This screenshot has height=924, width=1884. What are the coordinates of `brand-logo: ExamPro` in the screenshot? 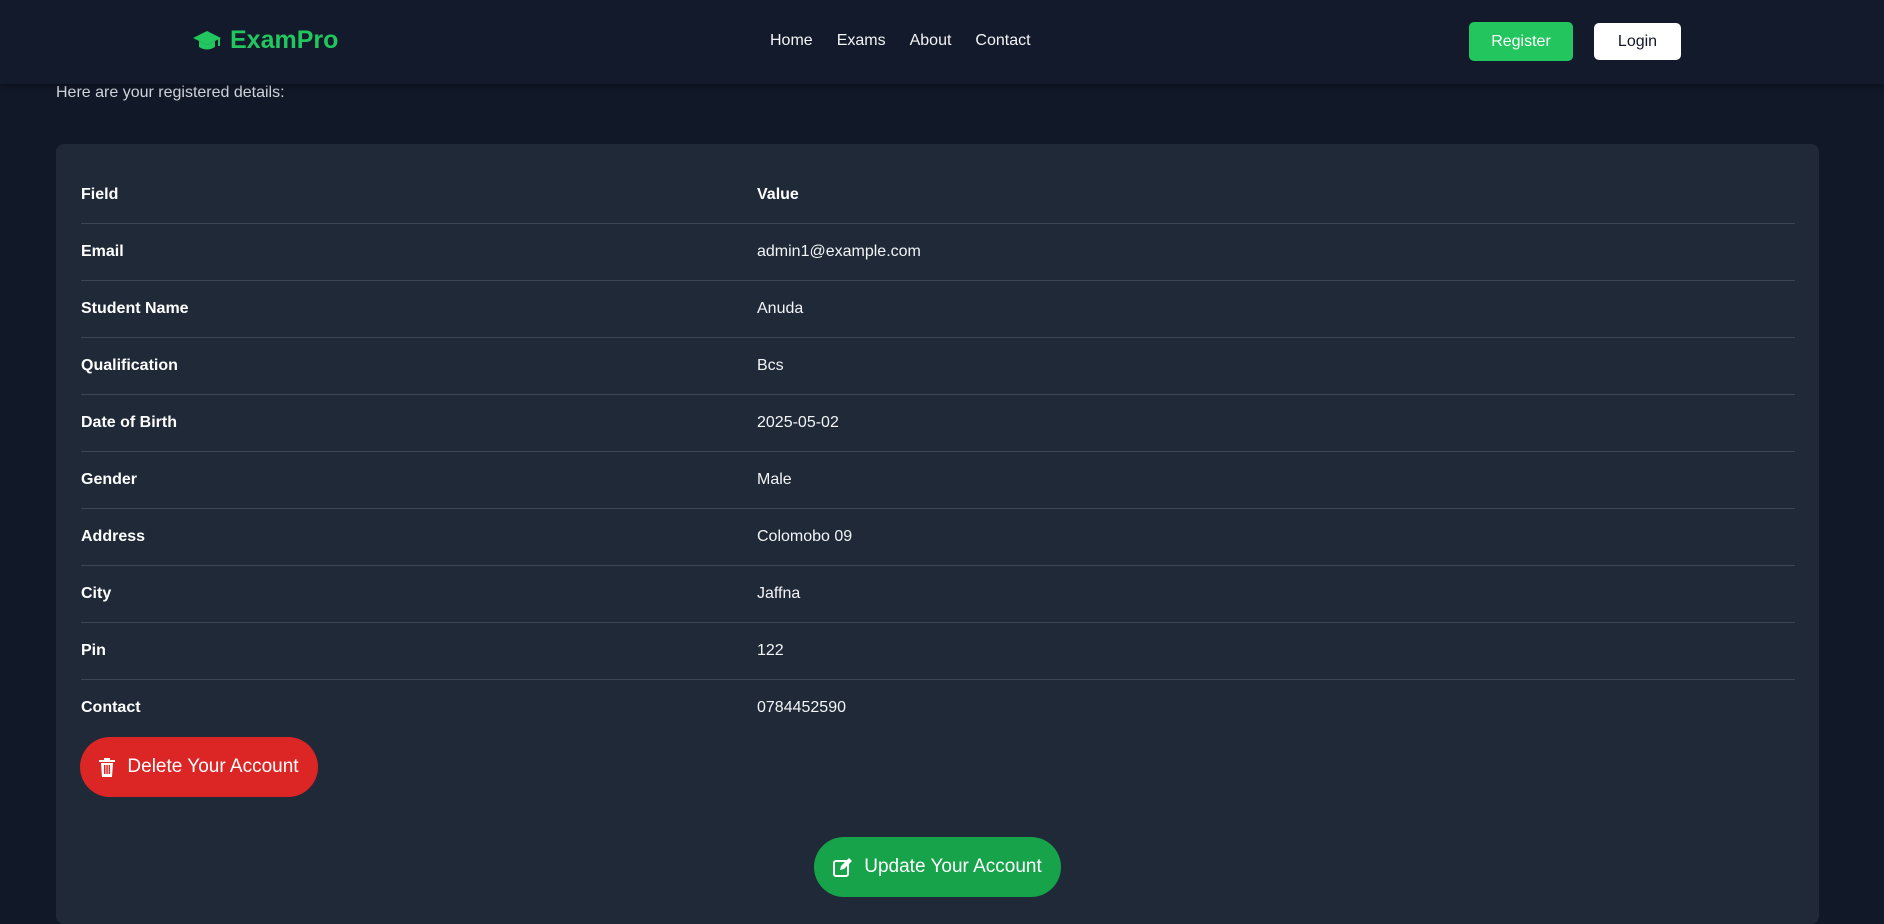 It's located at (265, 40).